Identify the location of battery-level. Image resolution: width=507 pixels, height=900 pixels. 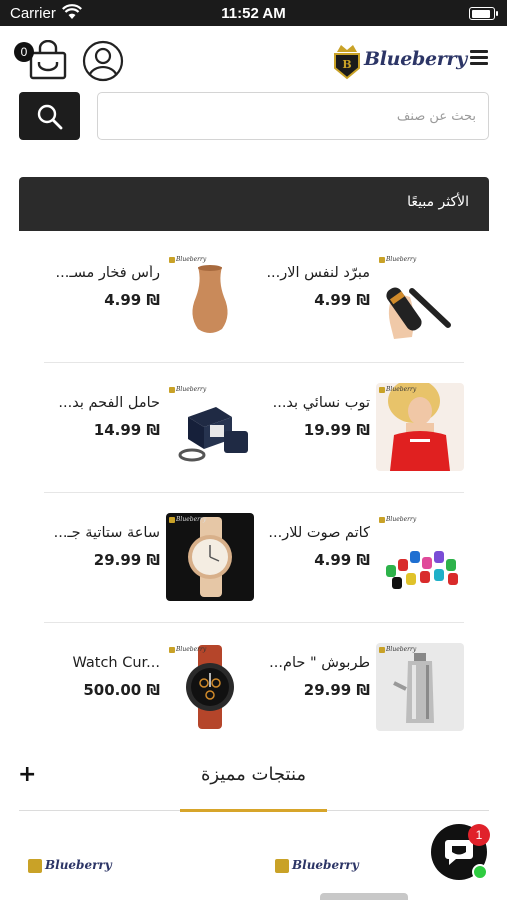
(480, 13).